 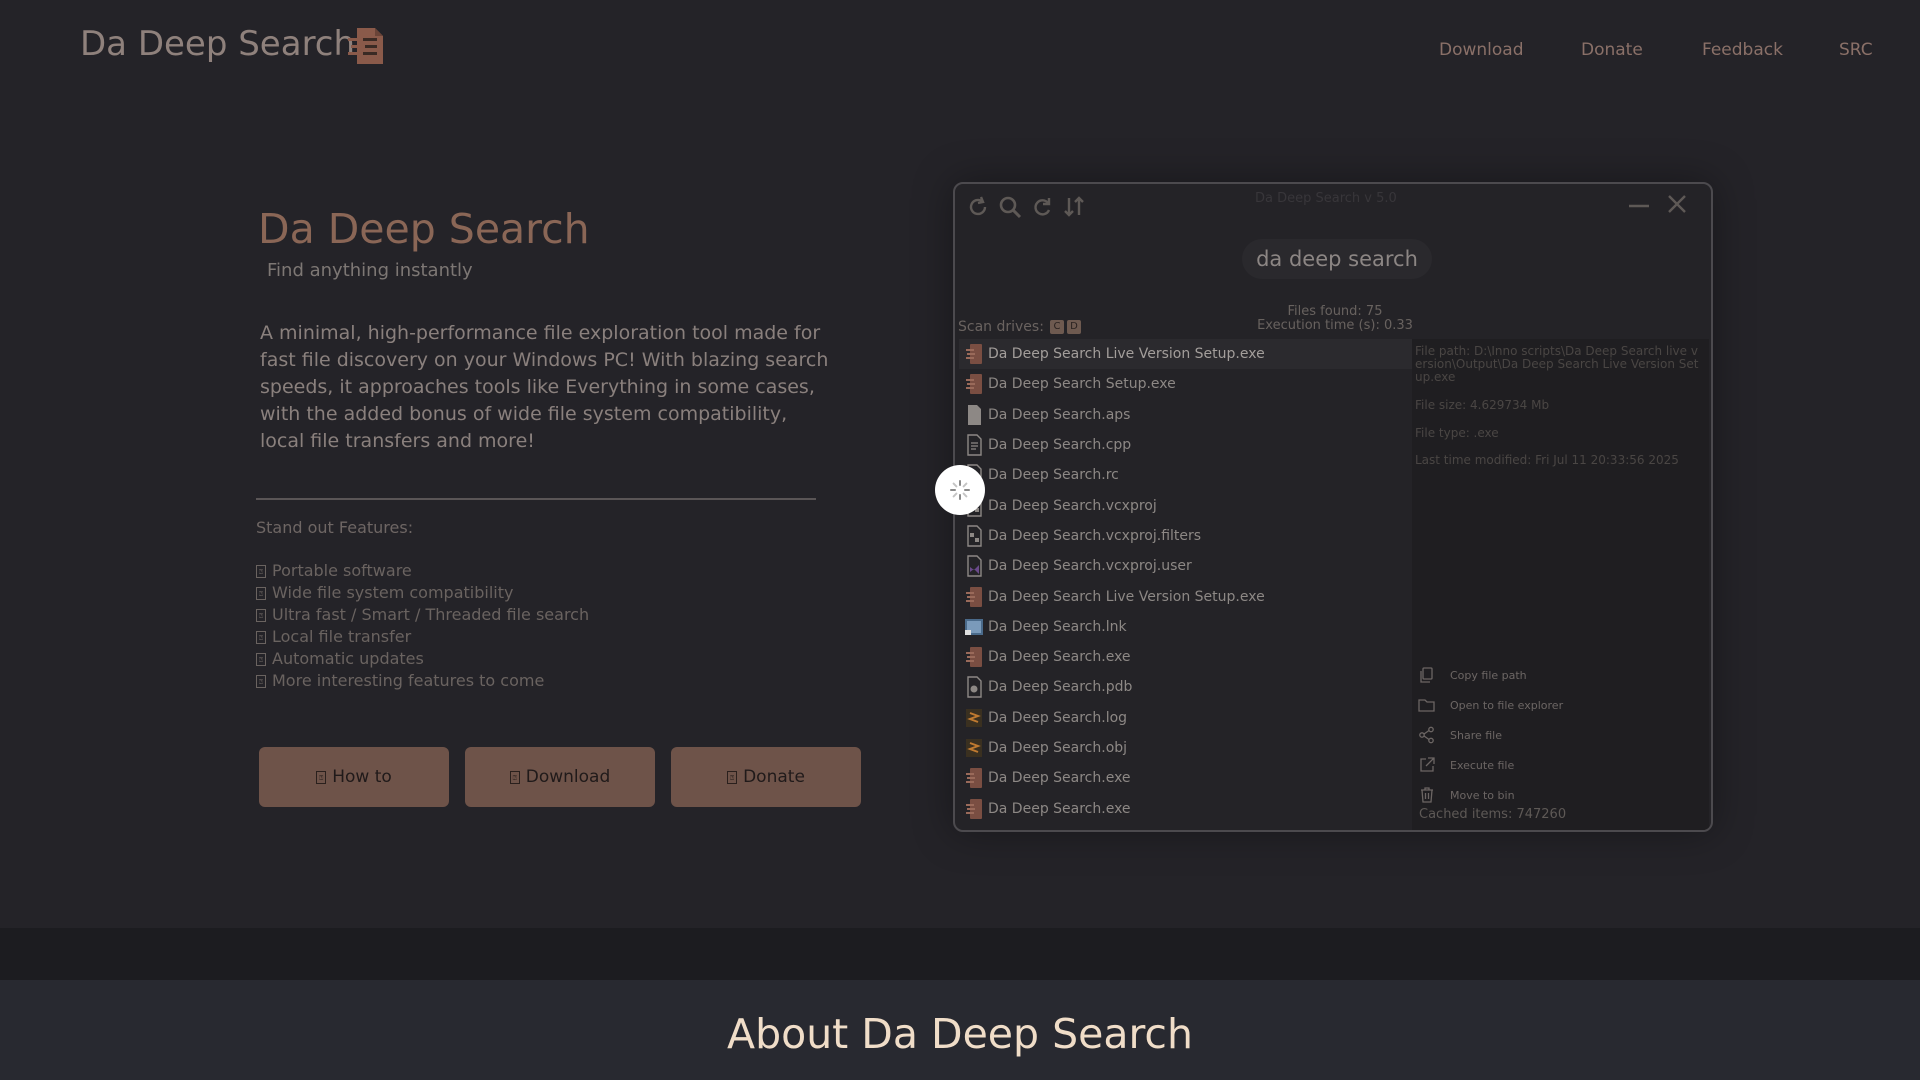 I want to click on logo-icon, so click(x=367, y=46).